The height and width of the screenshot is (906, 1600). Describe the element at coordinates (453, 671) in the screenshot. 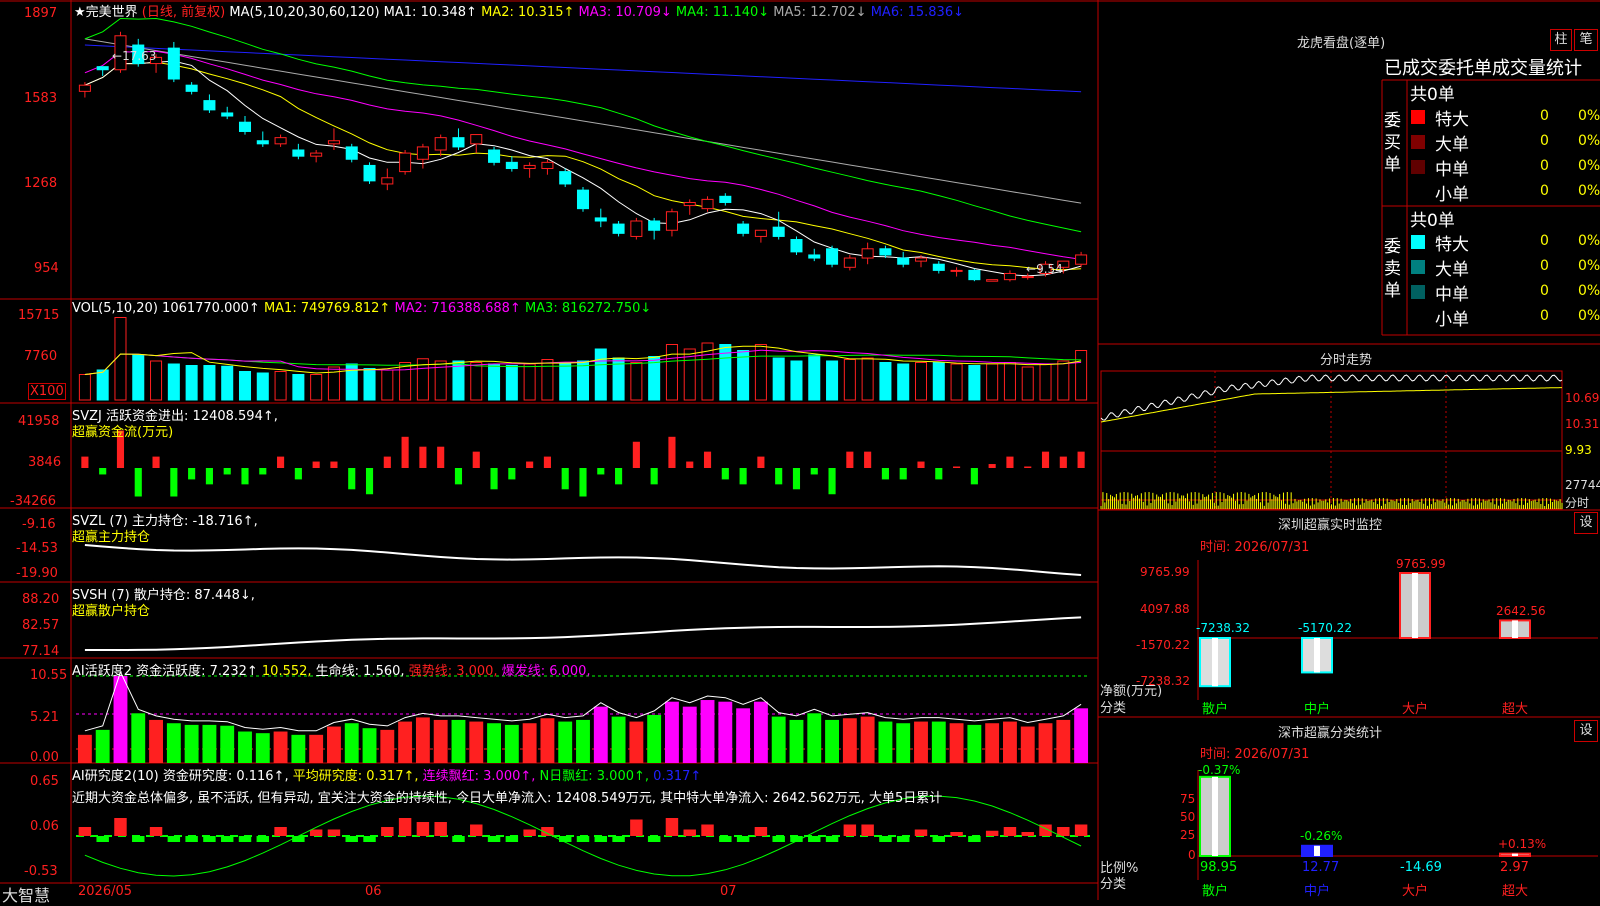

I see `ai-active-strong: 强势线: 3.000,` at that location.